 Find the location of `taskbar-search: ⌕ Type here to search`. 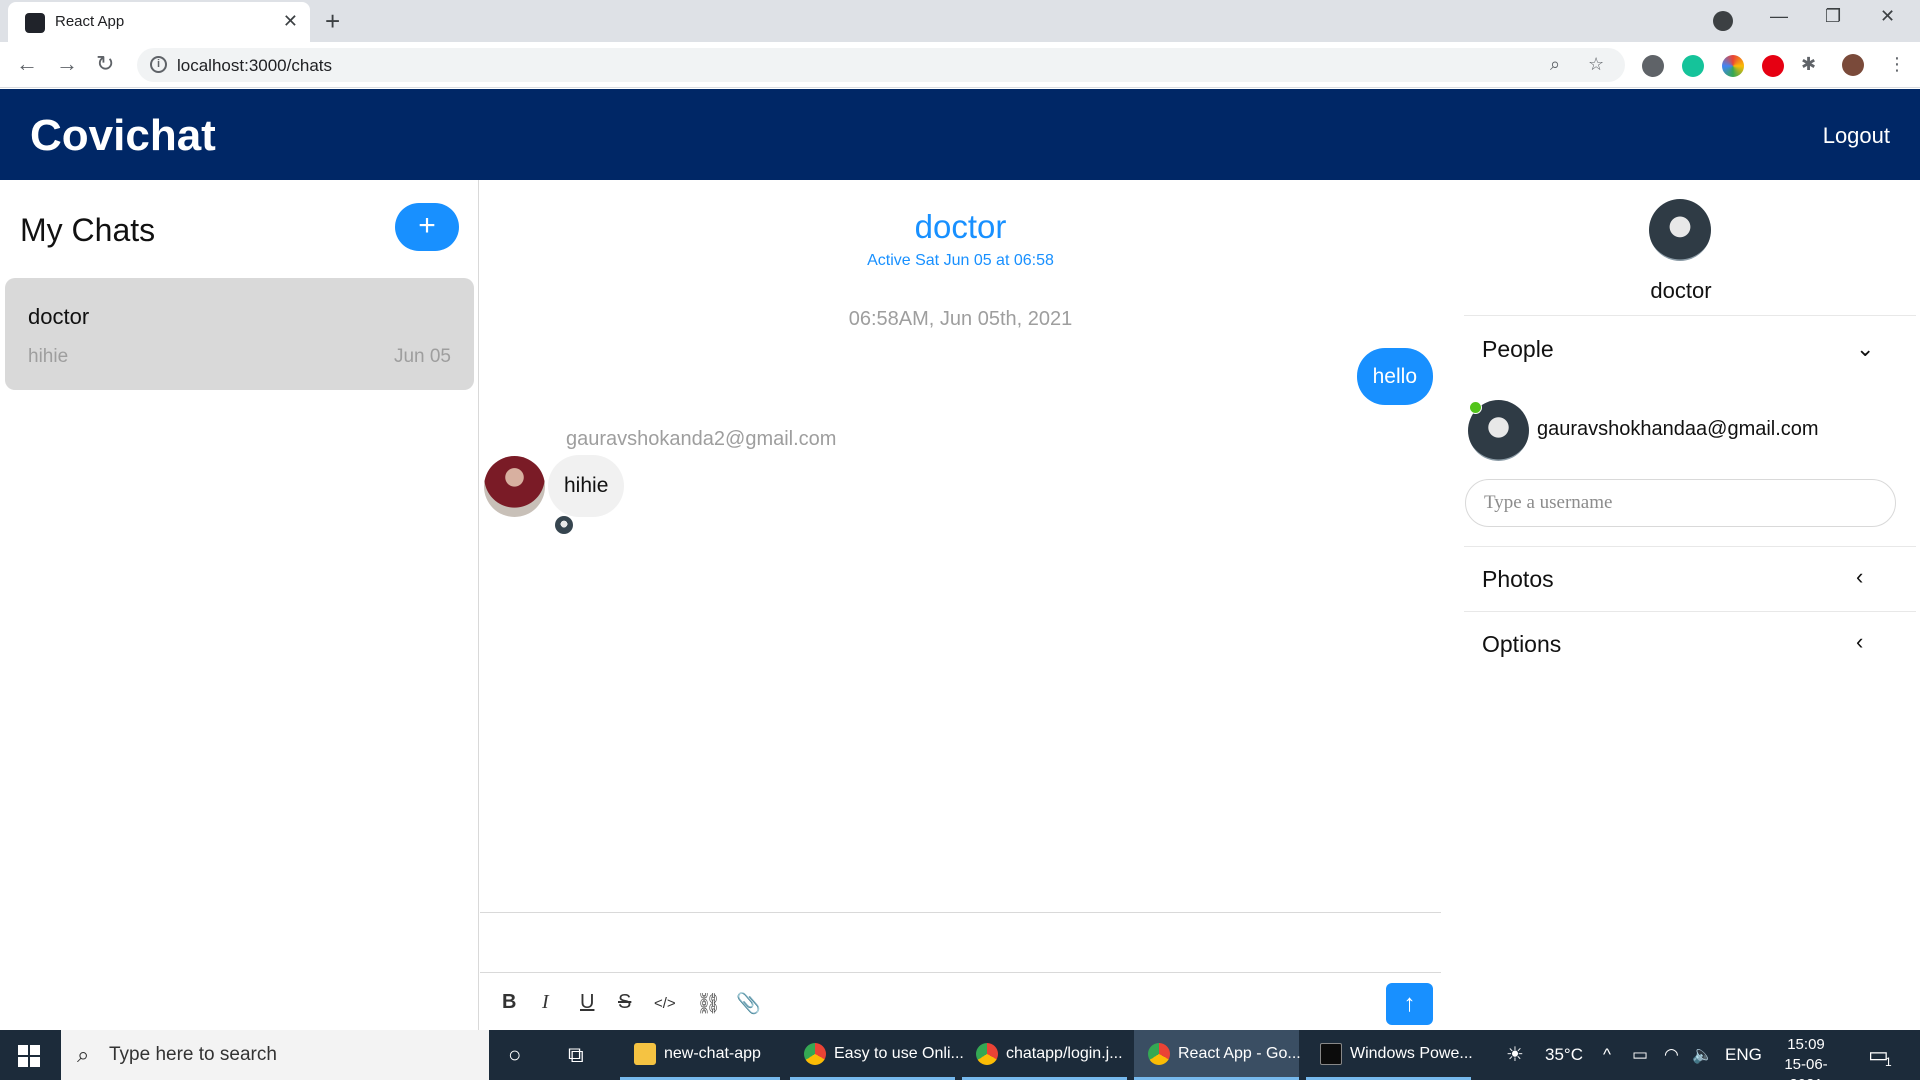

taskbar-search: ⌕ Type here to search is located at coordinates (275, 1055).